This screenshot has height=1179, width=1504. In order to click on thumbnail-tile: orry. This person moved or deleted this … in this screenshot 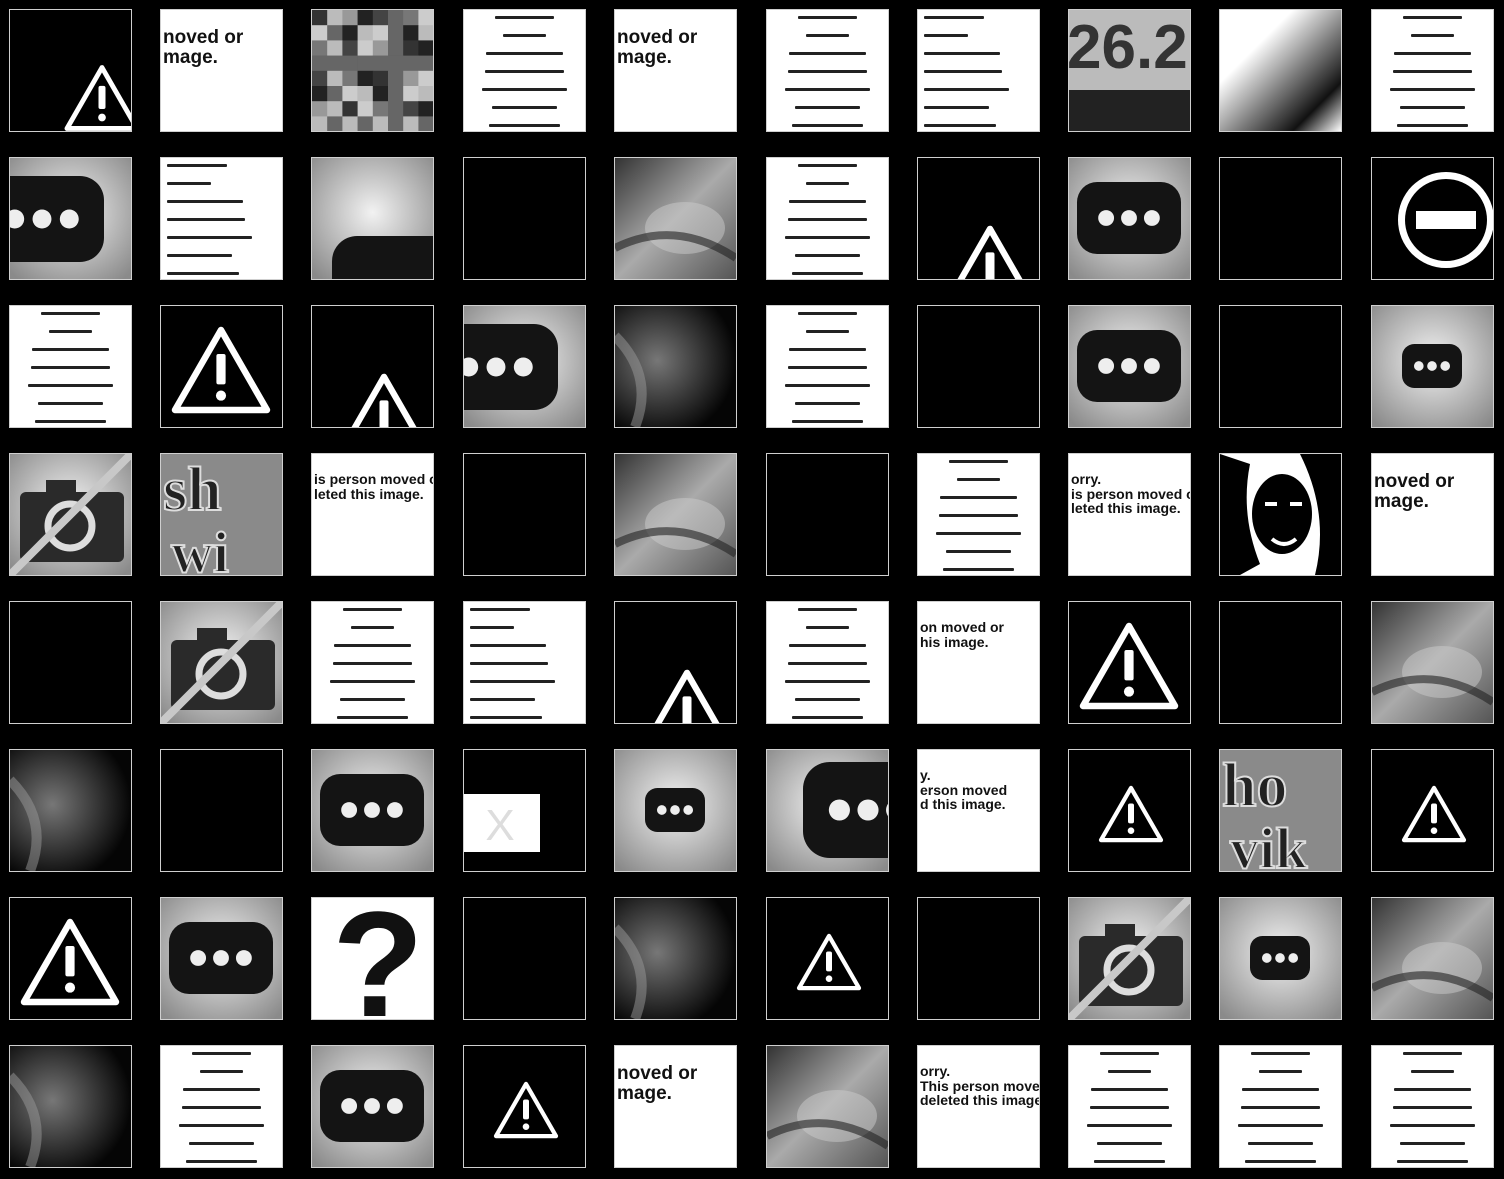, I will do `click(978, 1106)`.